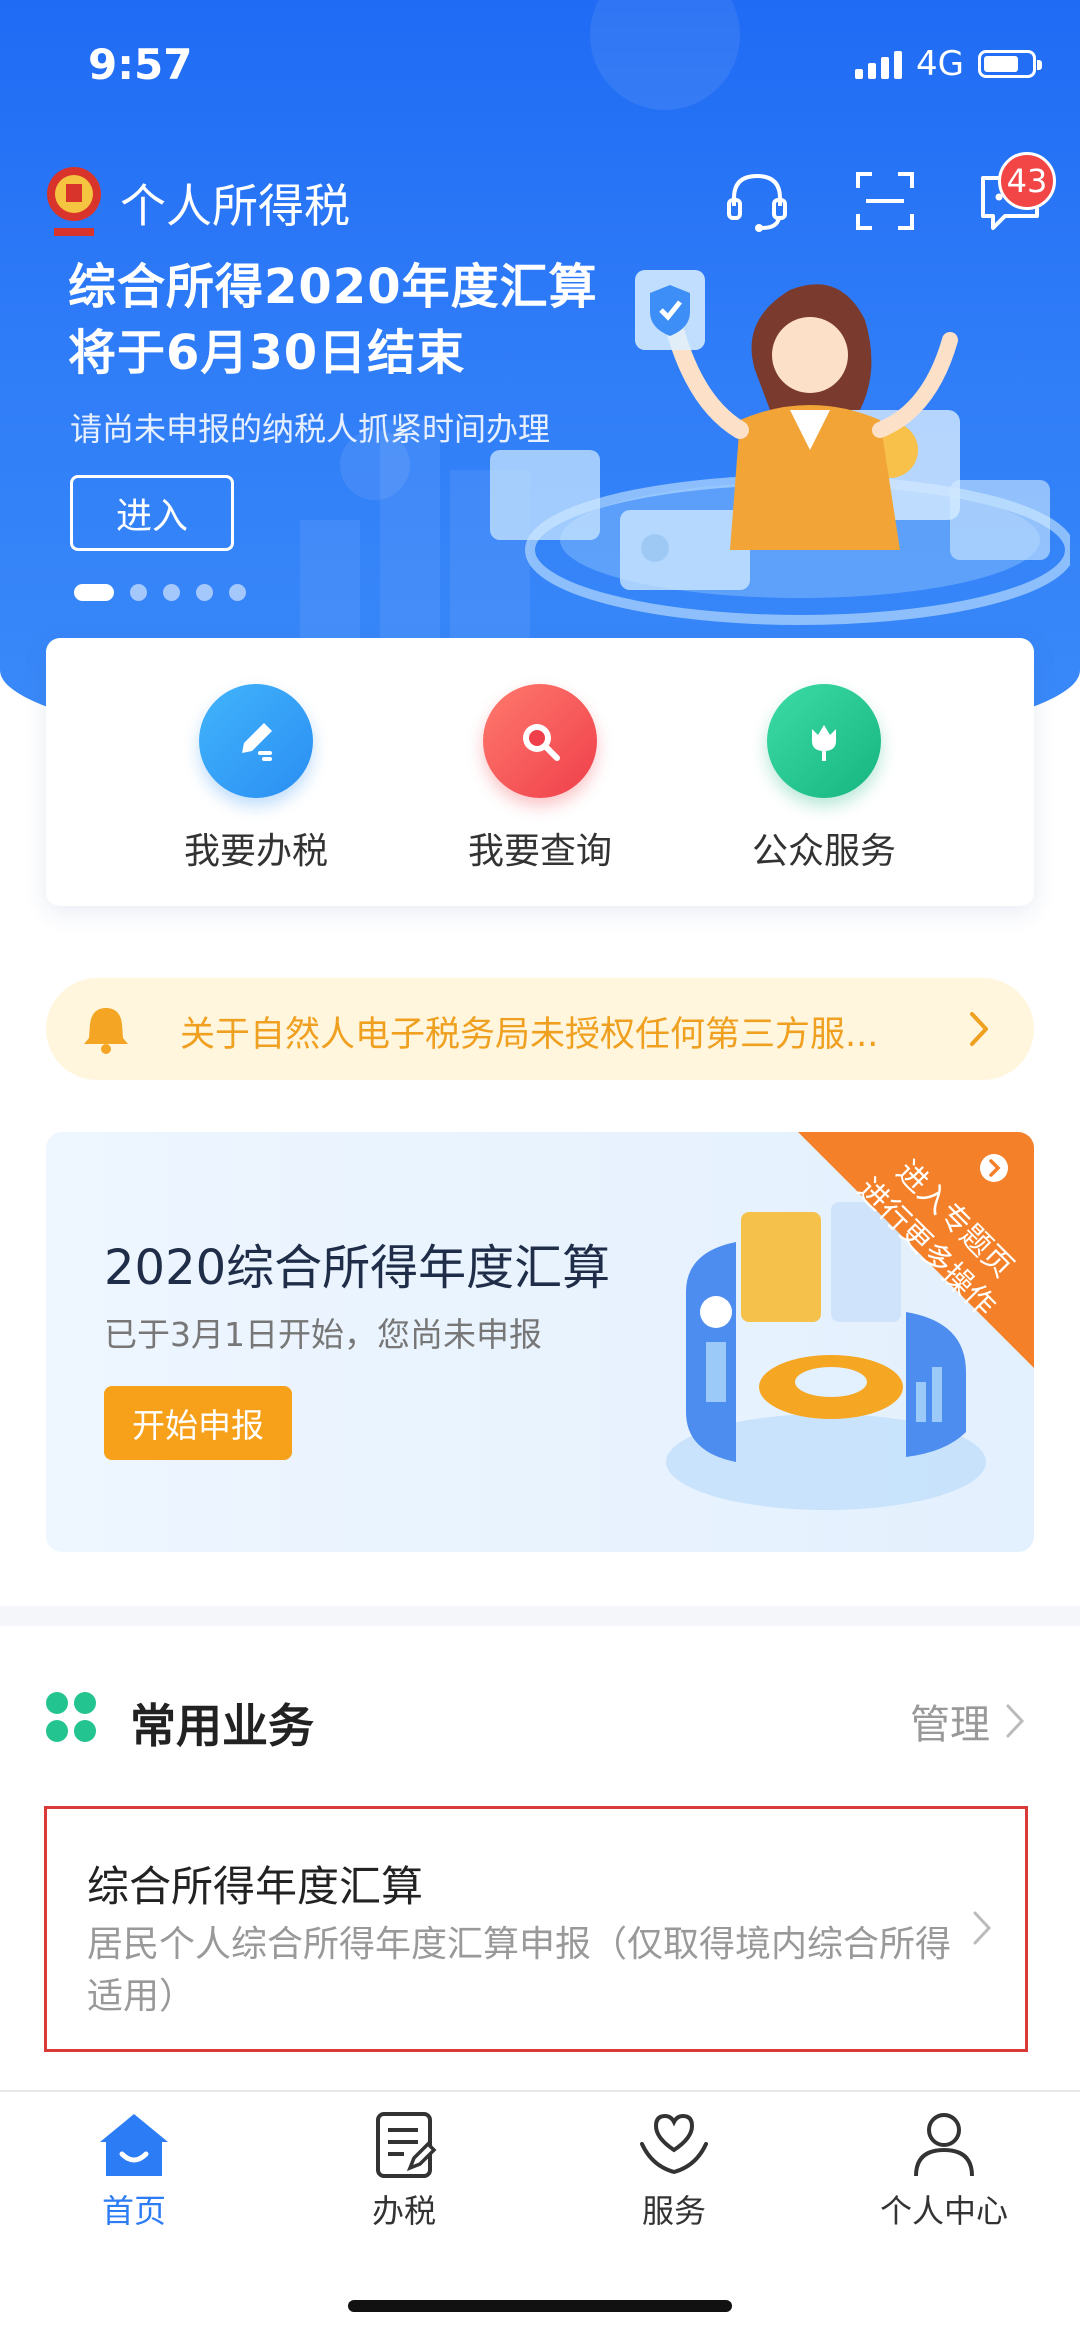  What do you see at coordinates (823, 851) in the screenshot?
I see `quick-action-label: 公众服务` at bounding box center [823, 851].